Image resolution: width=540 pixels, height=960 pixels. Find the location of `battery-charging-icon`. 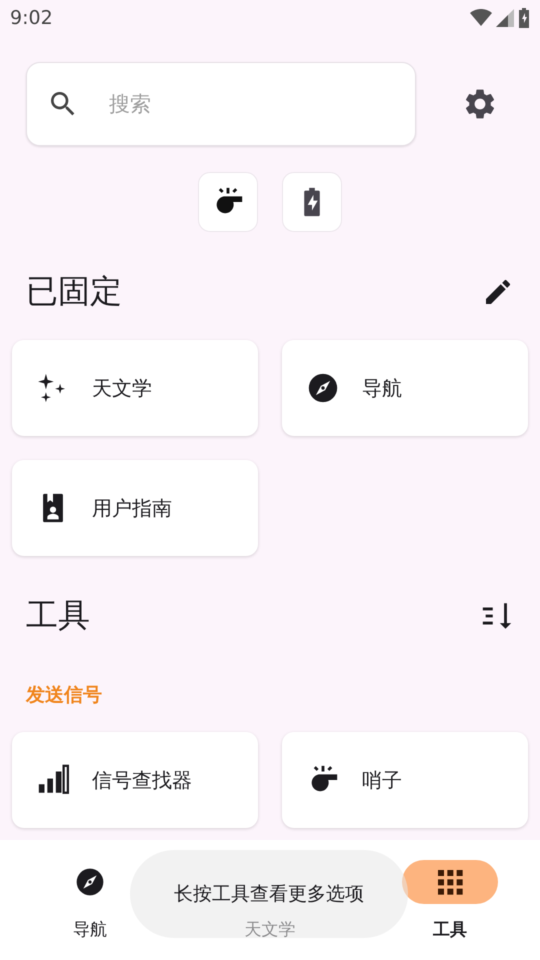

battery-charging-icon is located at coordinates (524, 18).